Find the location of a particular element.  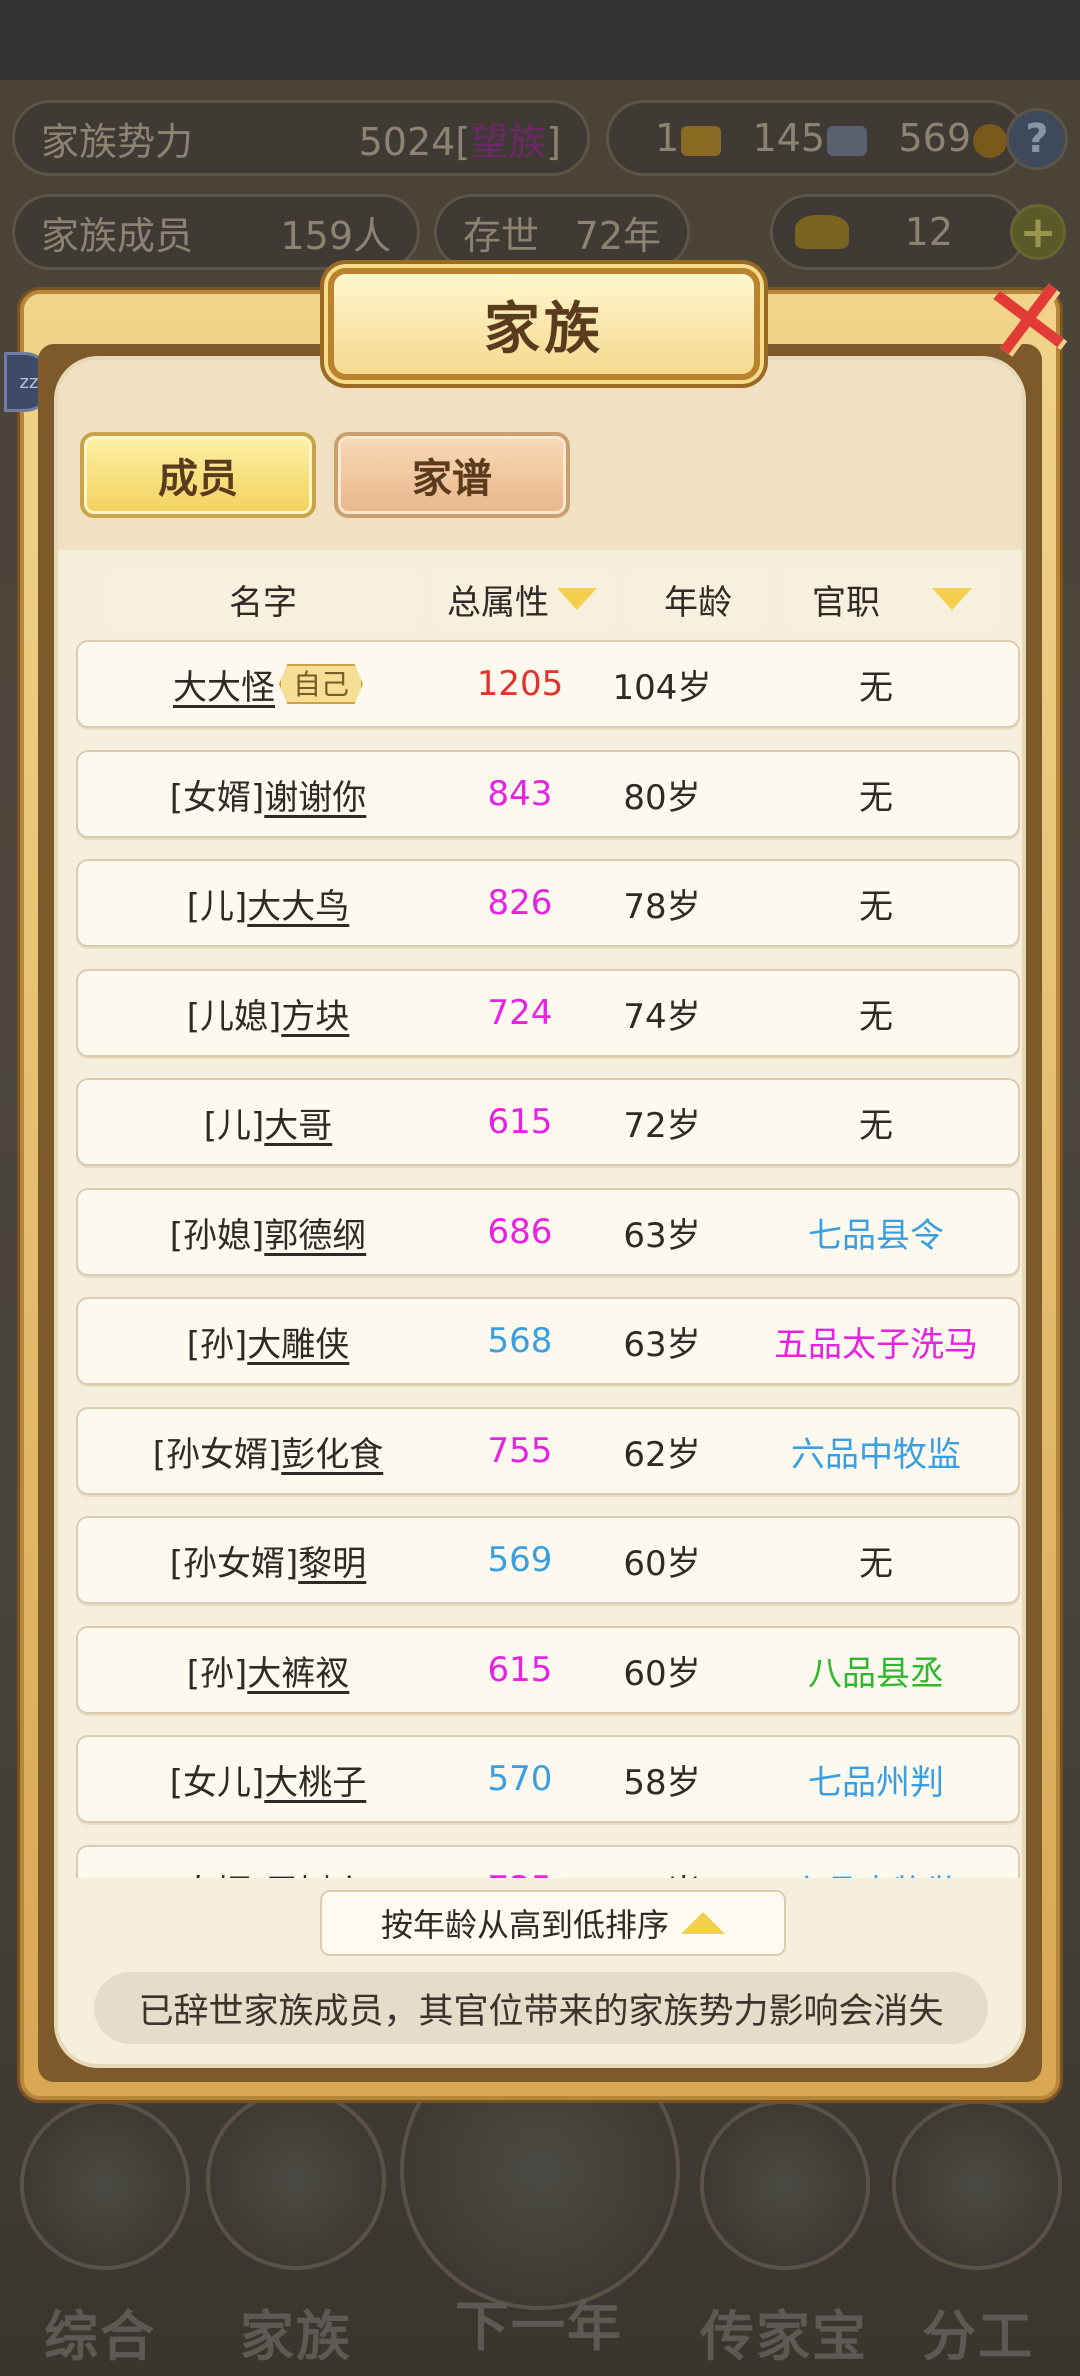

column-header-attr: 总属性 is located at coordinates (522, 599).